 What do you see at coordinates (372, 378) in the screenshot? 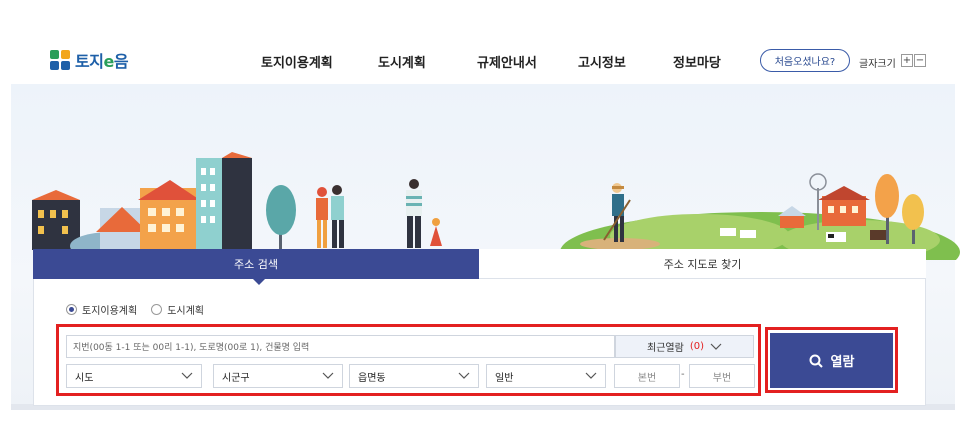
I see `eupmyeondong-select-value: 읍면동` at bounding box center [372, 378].